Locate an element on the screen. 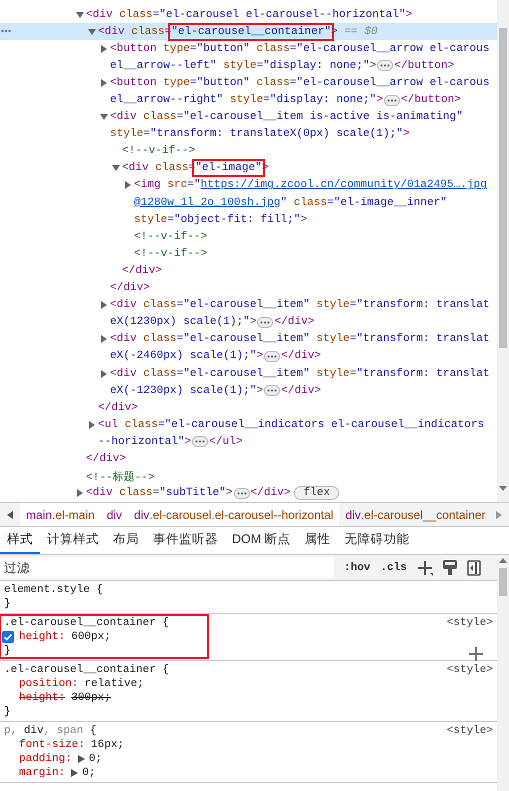 The height and width of the screenshot is (791, 509). dom-node-row: <div class="el-carousel__item is-active is-animating" is located at coordinates (248, 117).